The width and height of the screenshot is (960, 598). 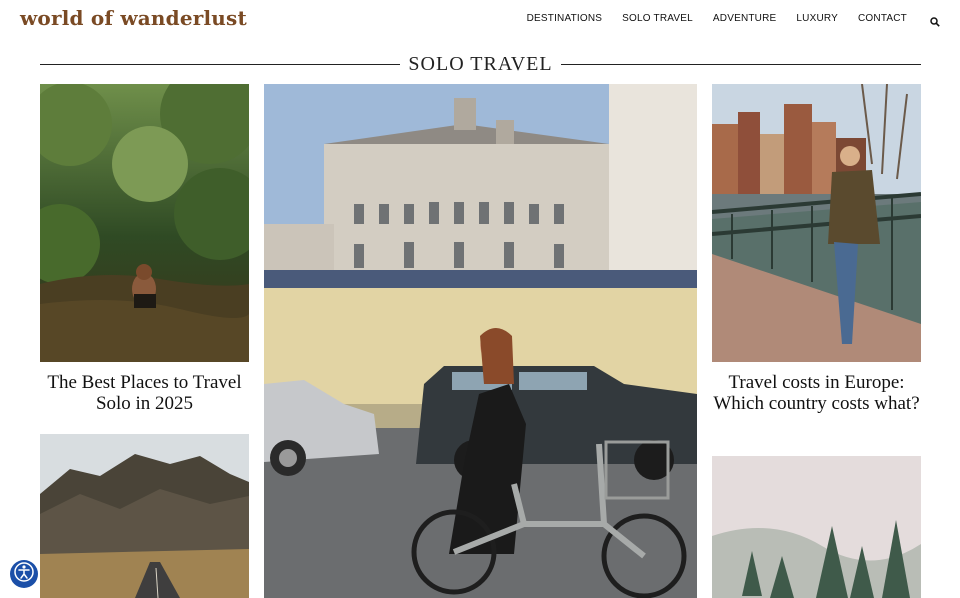 What do you see at coordinates (816, 527) in the screenshot?
I see `article-image-forest` at bounding box center [816, 527].